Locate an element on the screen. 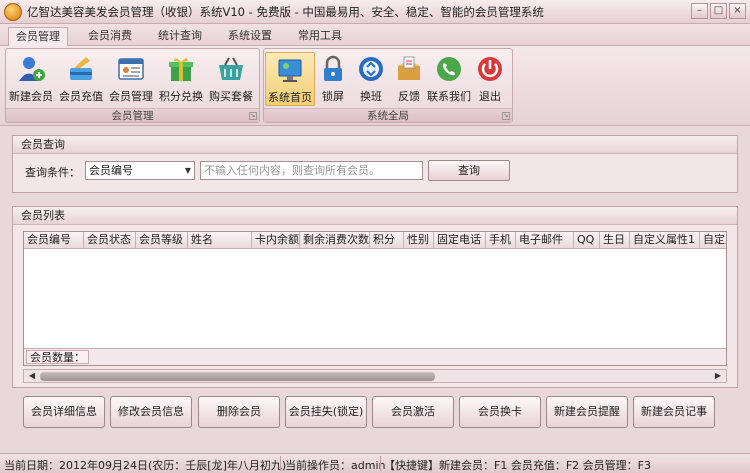  recharge-icon is located at coordinates (81, 69).